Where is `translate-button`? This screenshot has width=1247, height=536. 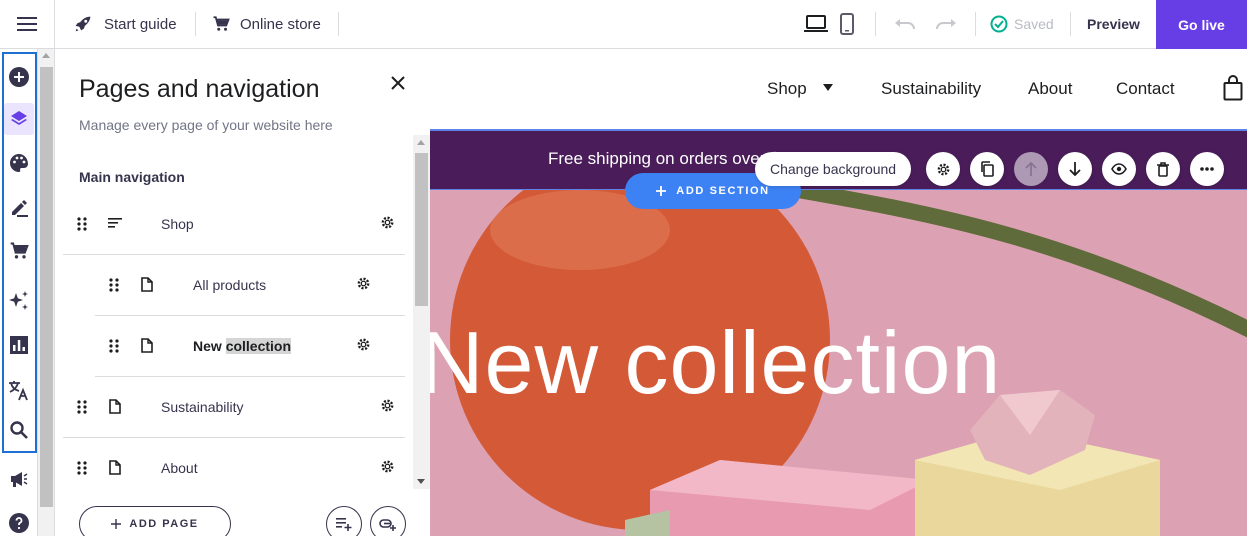
translate-button is located at coordinates (19, 390).